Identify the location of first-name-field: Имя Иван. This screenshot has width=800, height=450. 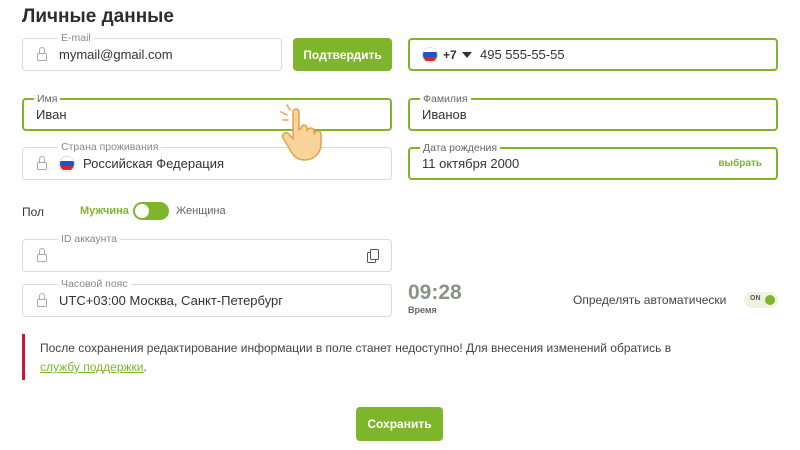
(207, 112).